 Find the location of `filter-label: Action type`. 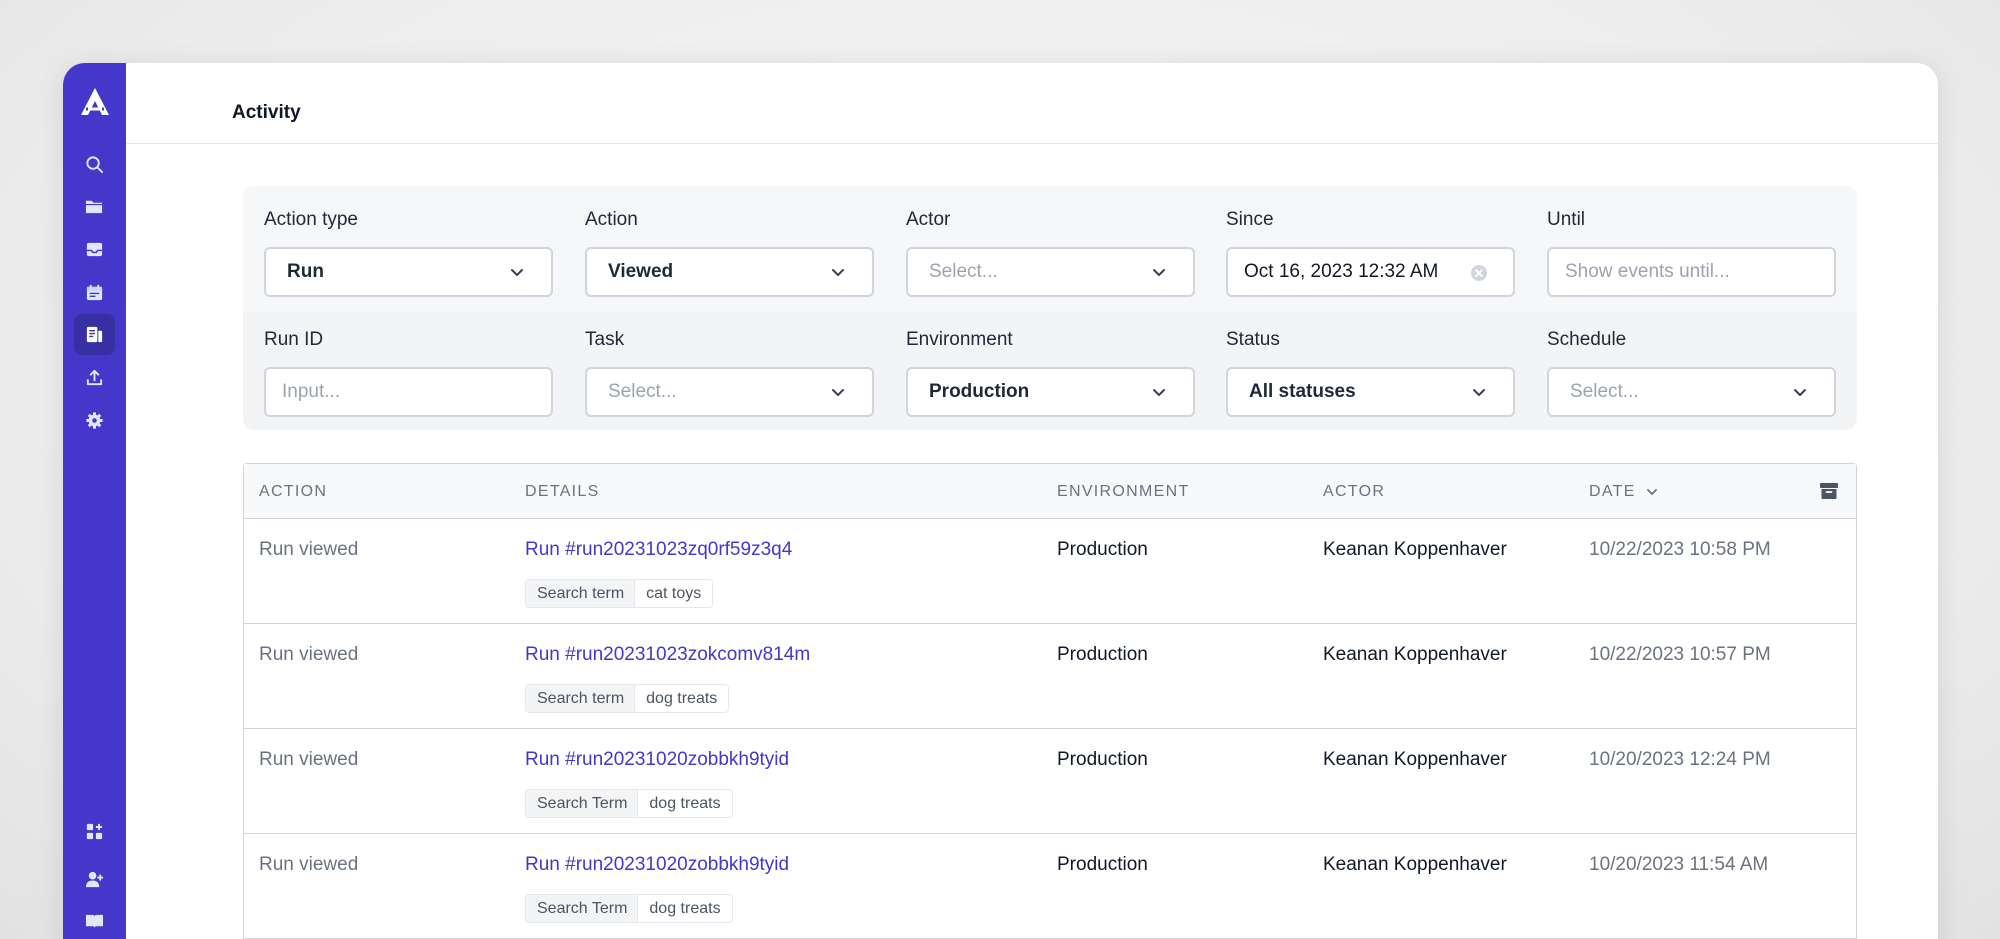

filter-label: Action type is located at coordinates (311, 219).